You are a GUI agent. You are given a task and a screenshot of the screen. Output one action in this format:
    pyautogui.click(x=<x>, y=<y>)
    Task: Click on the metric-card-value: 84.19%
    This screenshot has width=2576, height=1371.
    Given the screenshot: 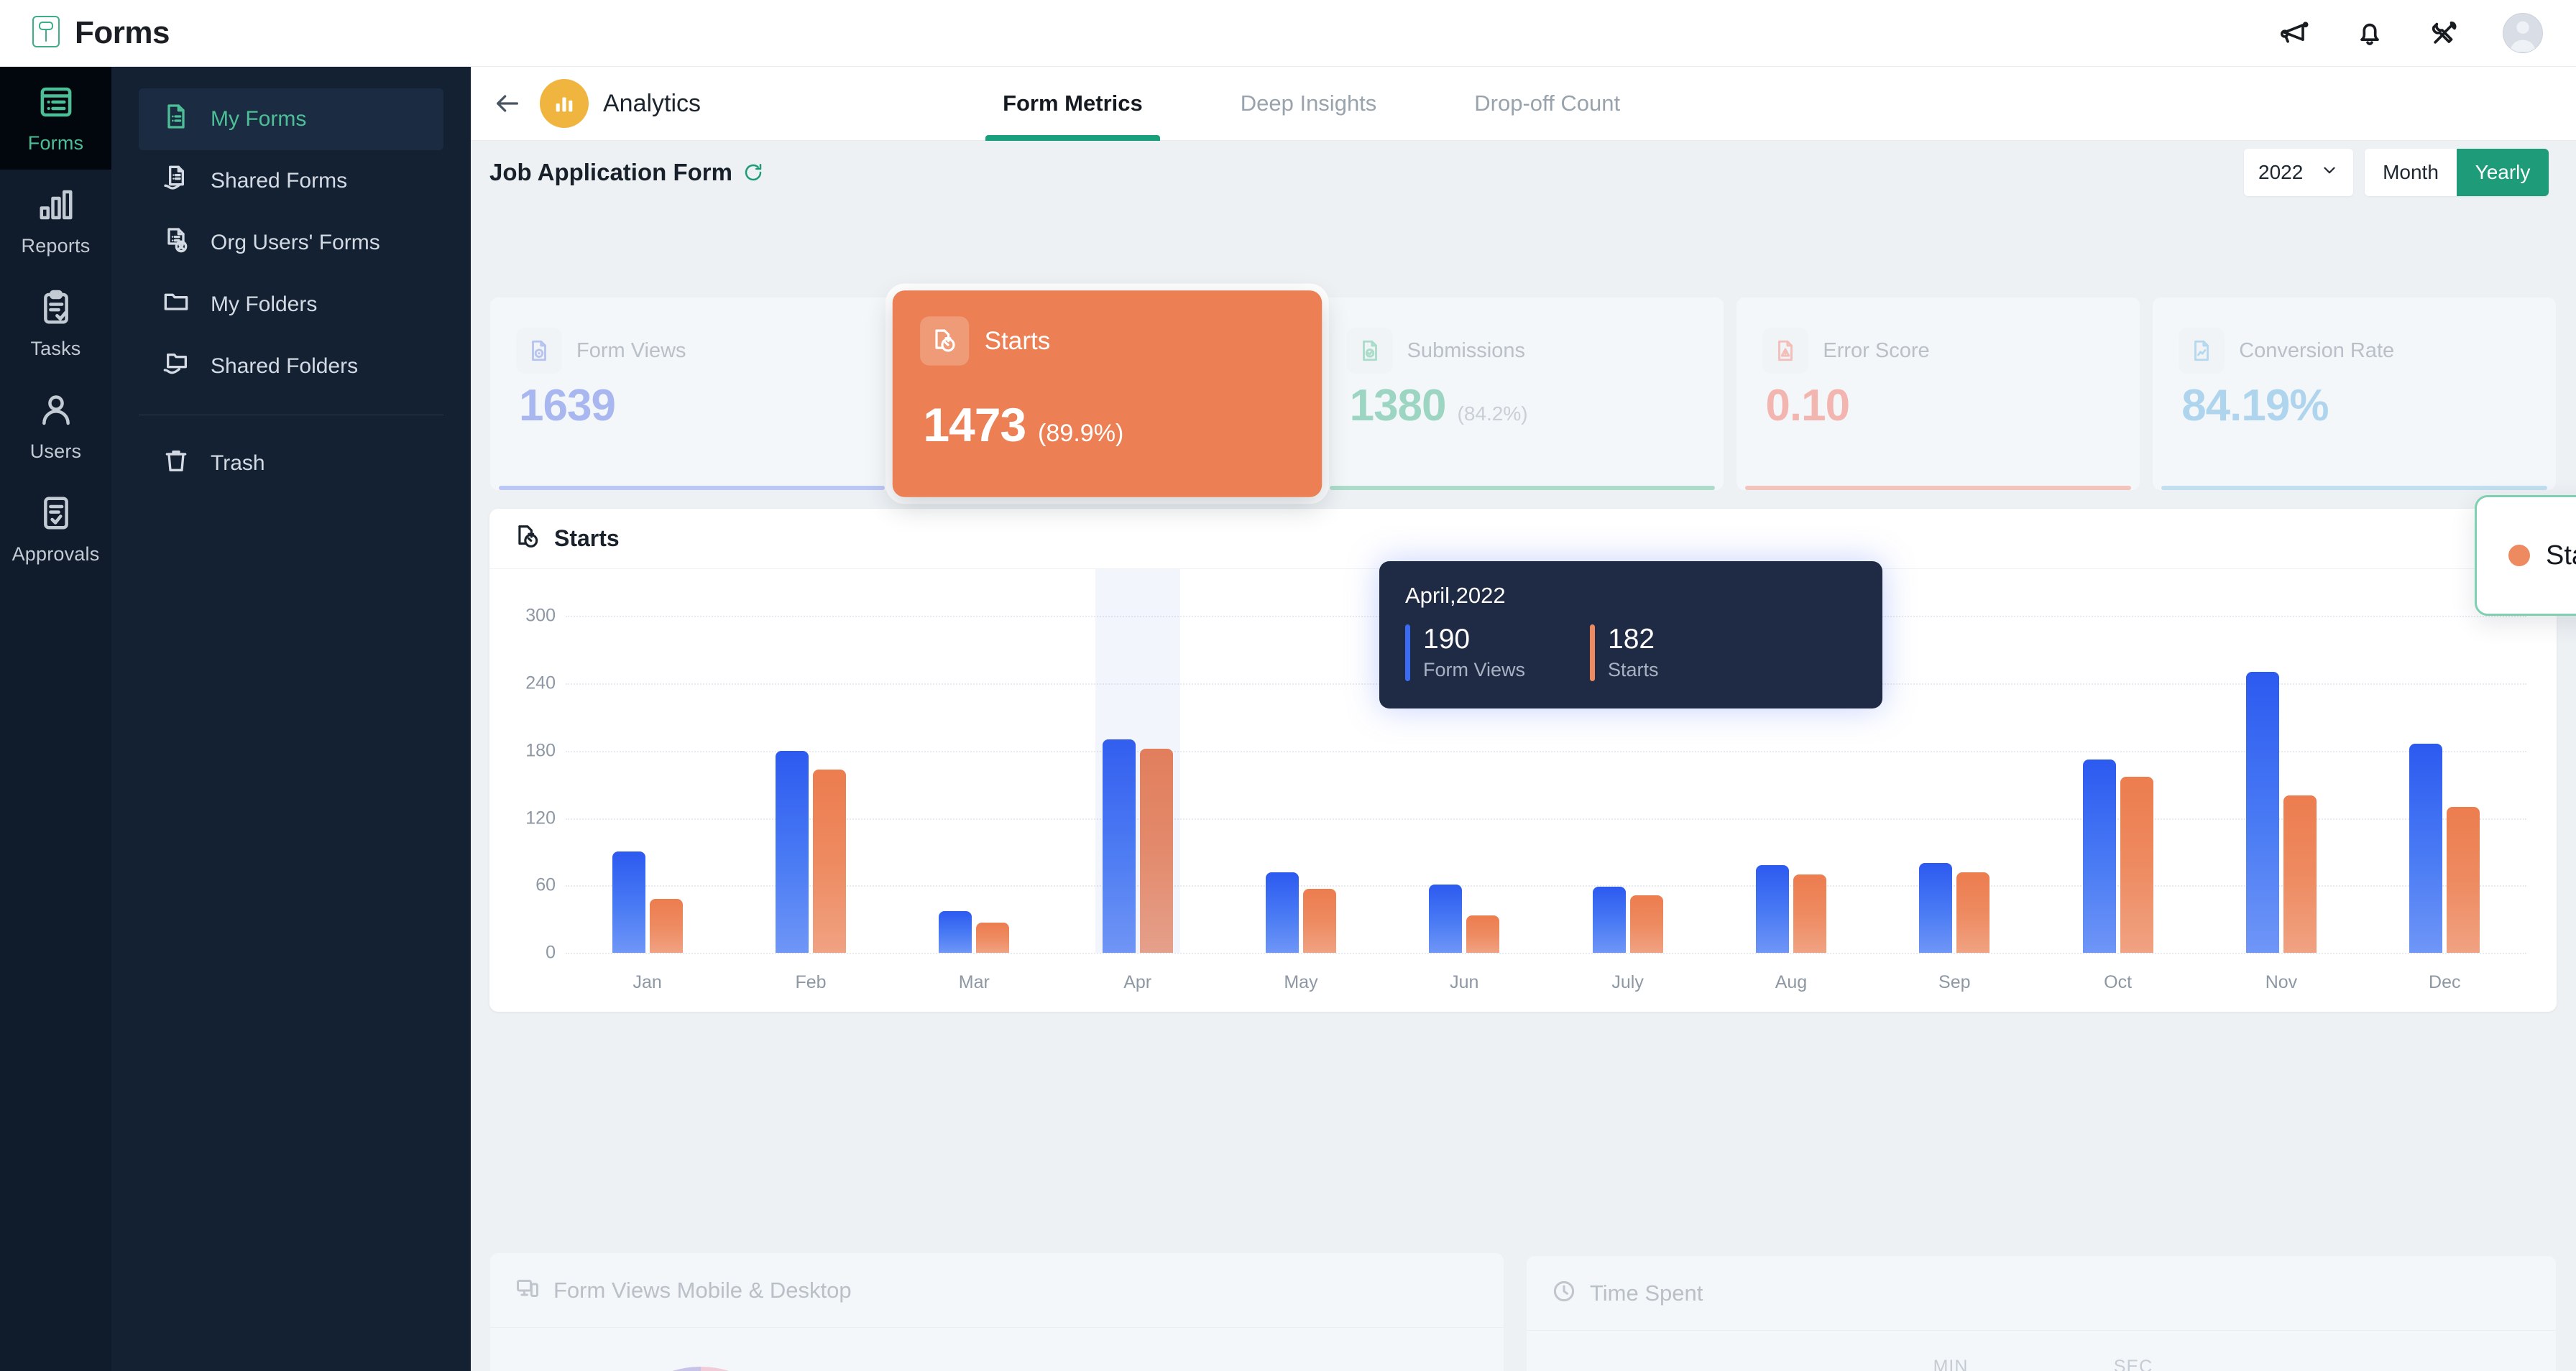 What is the action you would take?
    pyautogui.click(x=2255, y=406)
    